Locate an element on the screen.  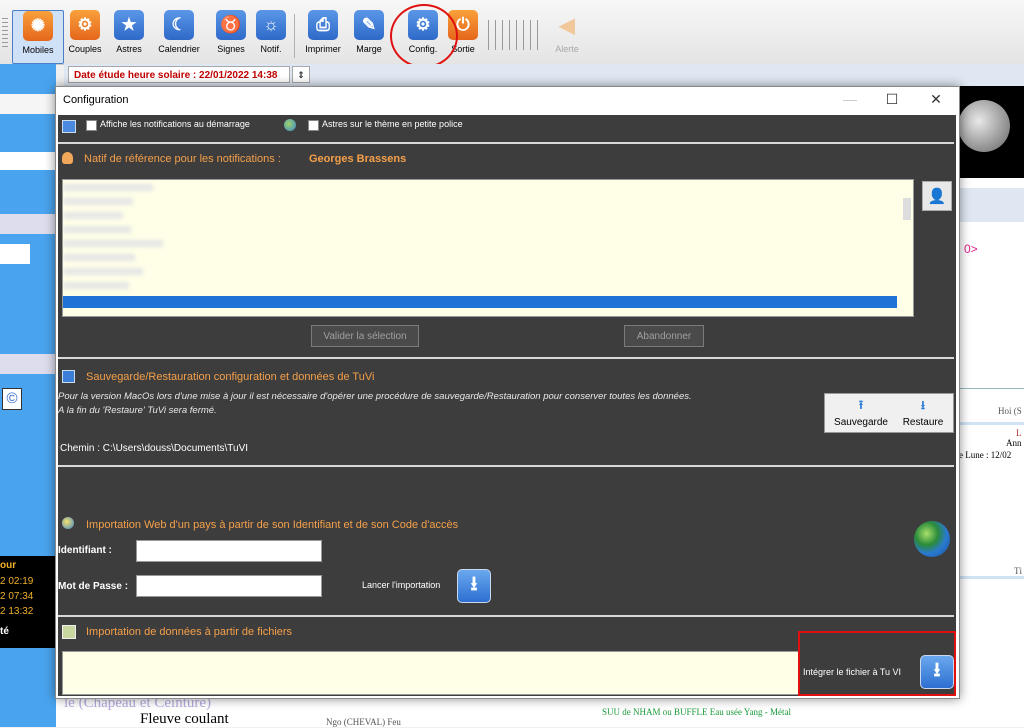
restore-button: ⭳ Restaure is located at coordinates (923, 413).